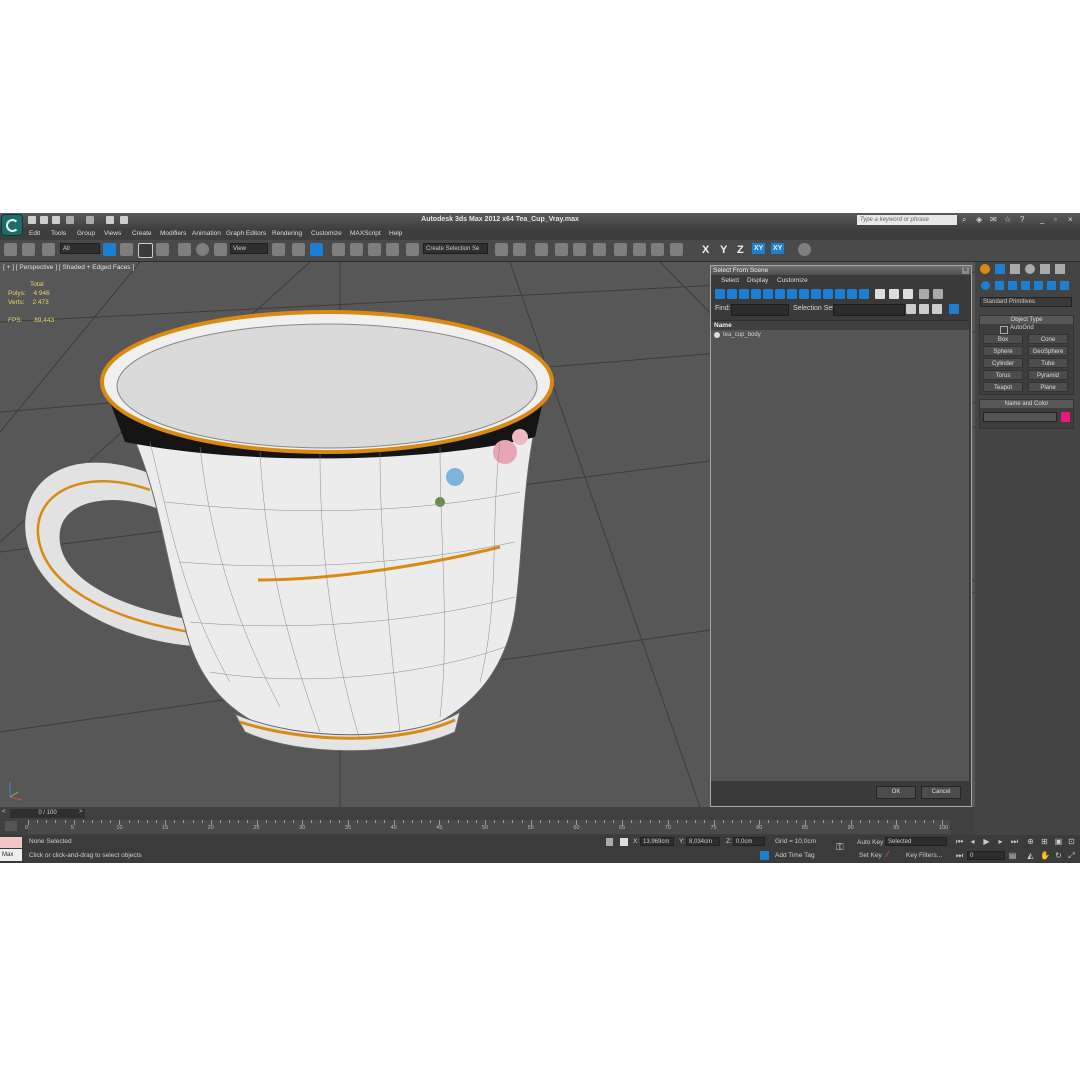 The height and width of the screenshot is (1080, 1080). I want to click on select-by-name-icon, so click(126, 249).